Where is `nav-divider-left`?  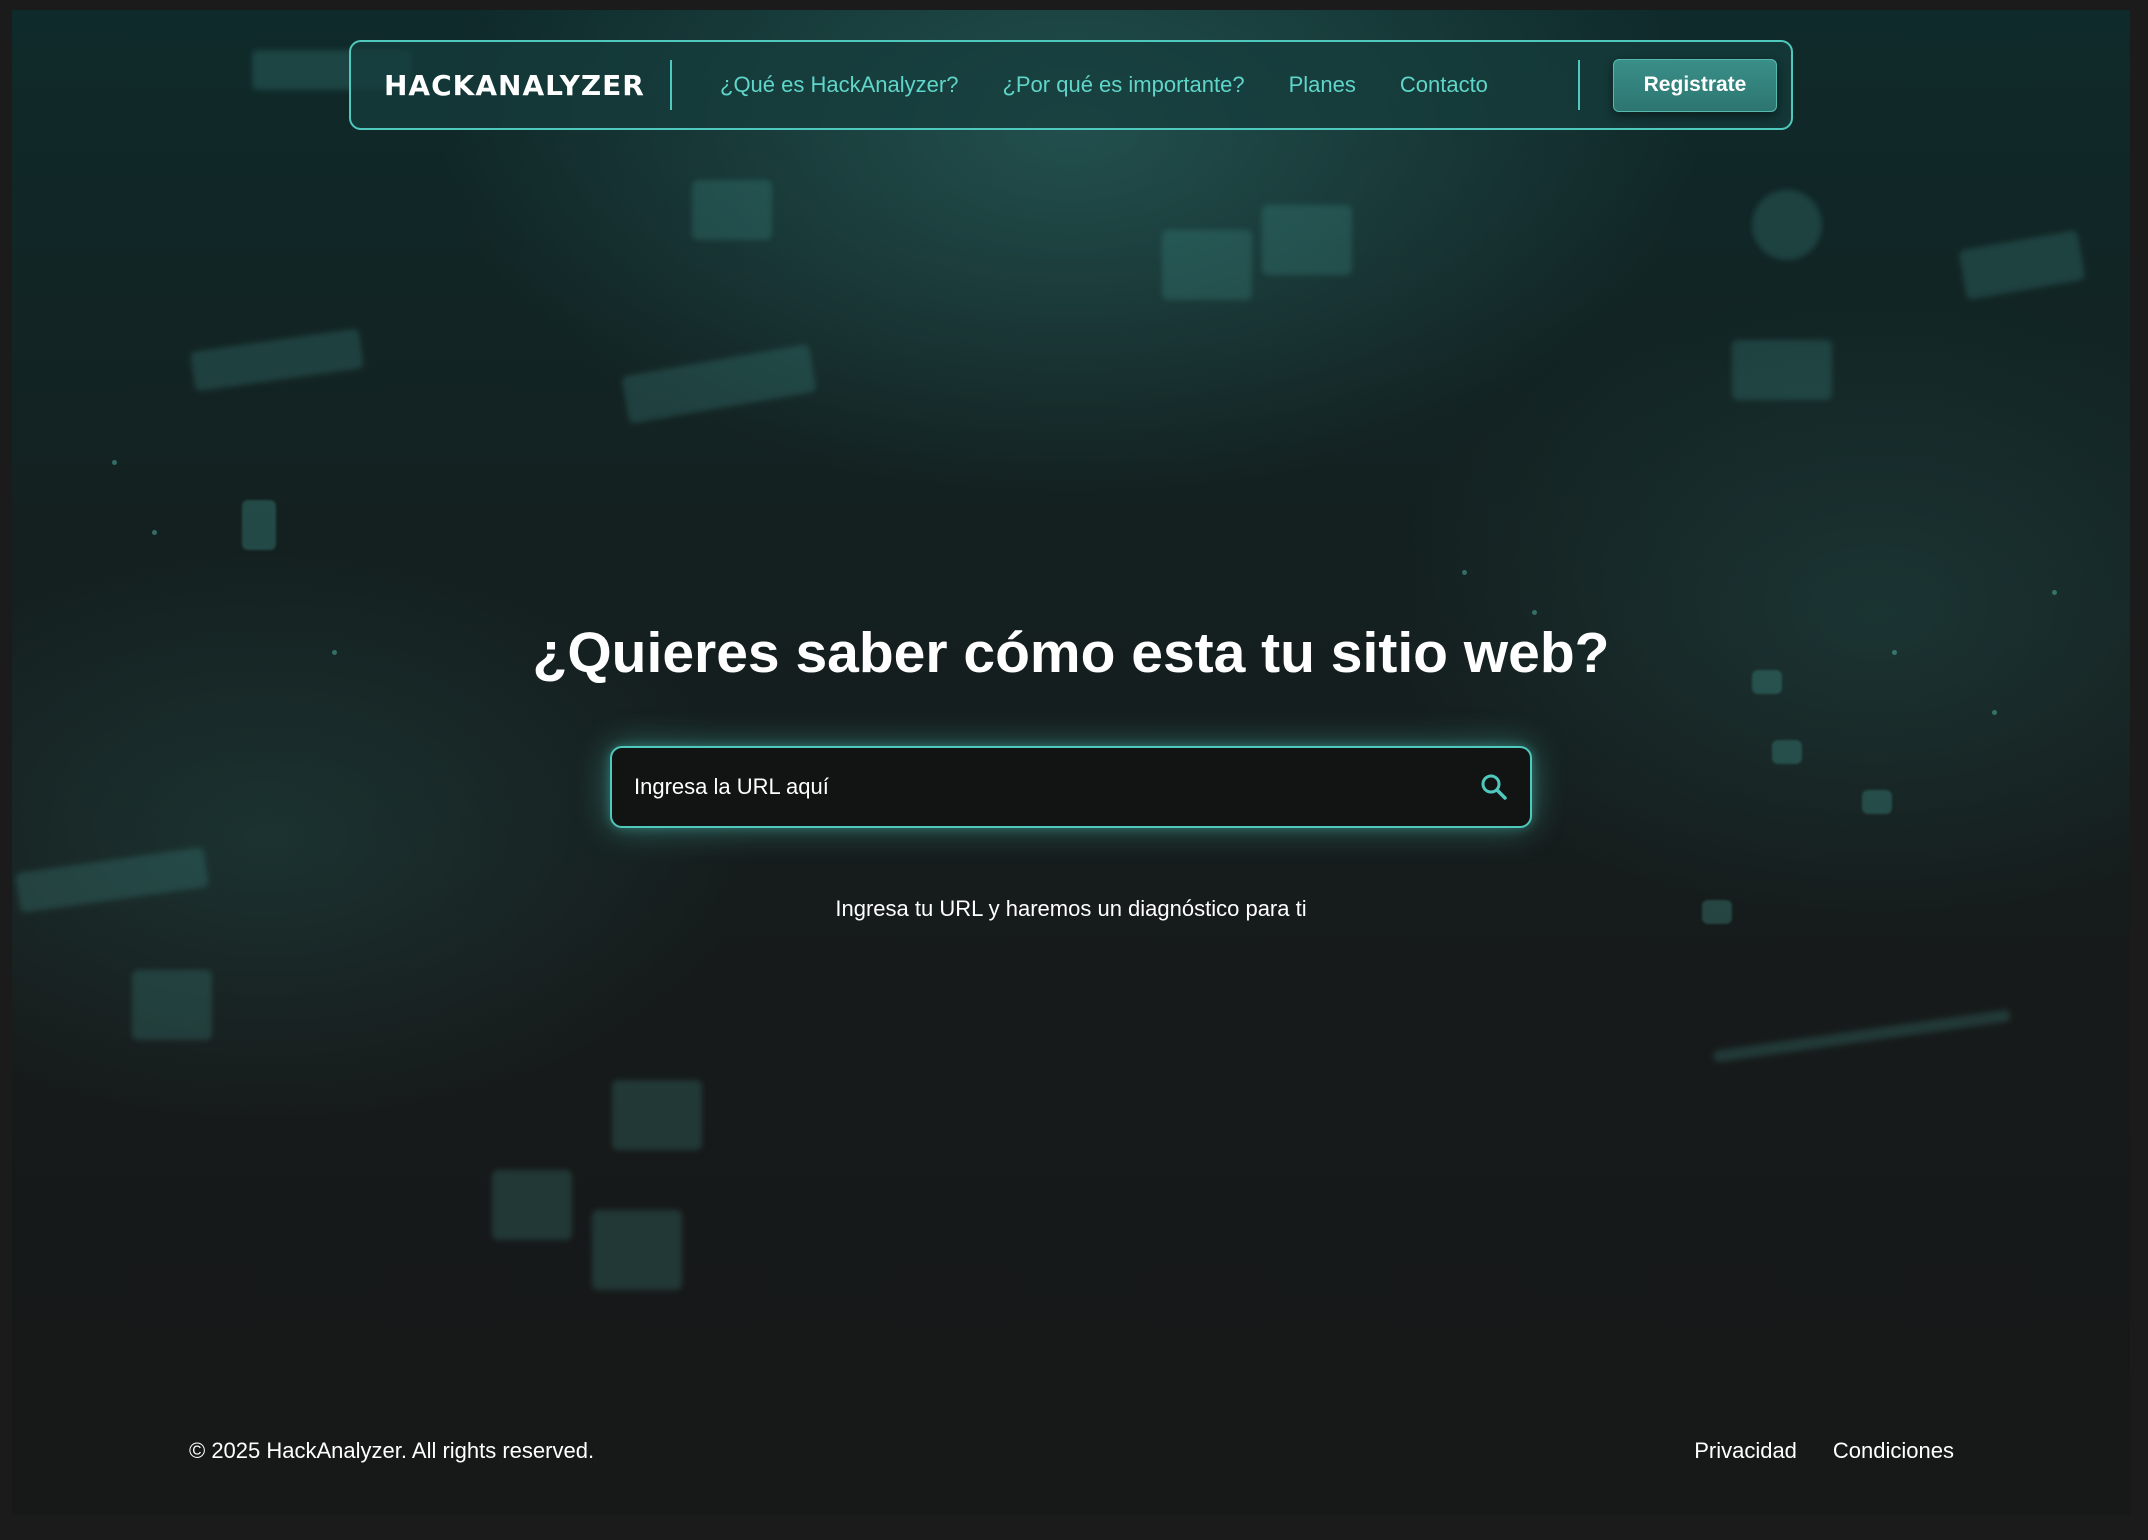 nav-divider-left is located at coordinates (671, 85).